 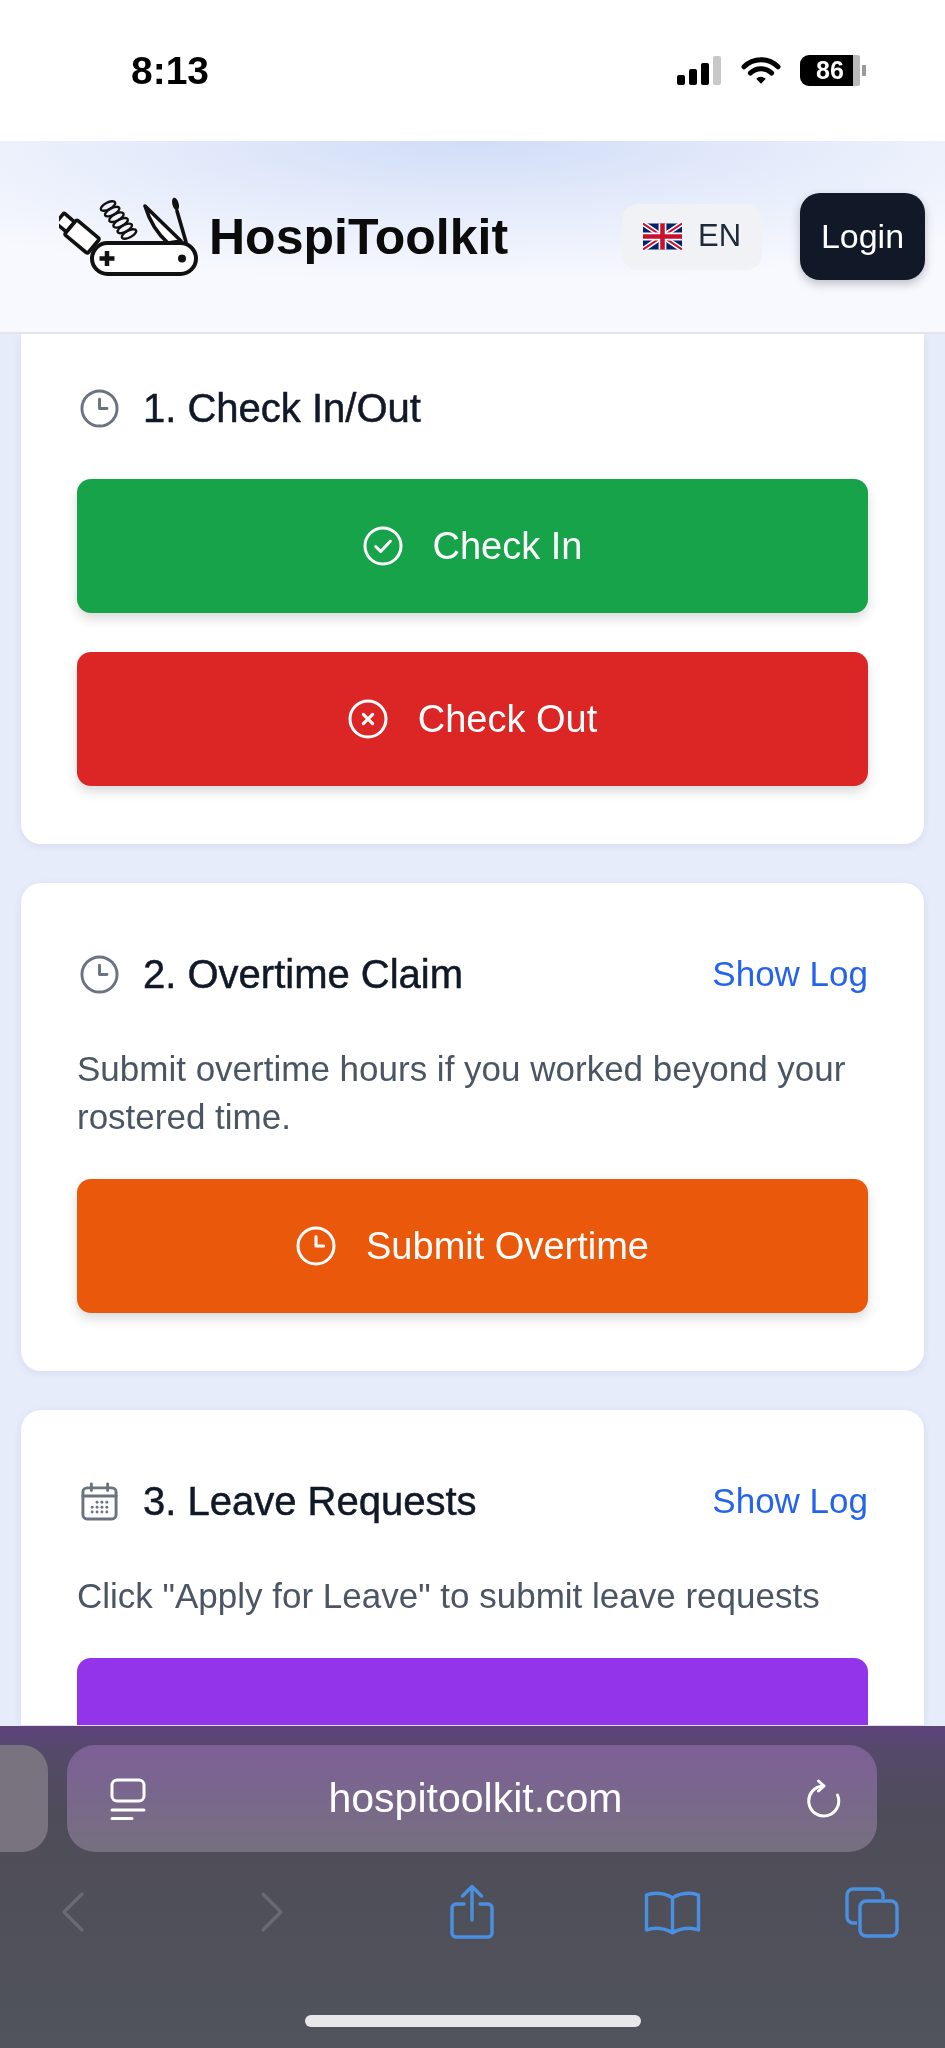 I want to click on section-title: 3. Leave Requests, so click(x=310, y=1501).